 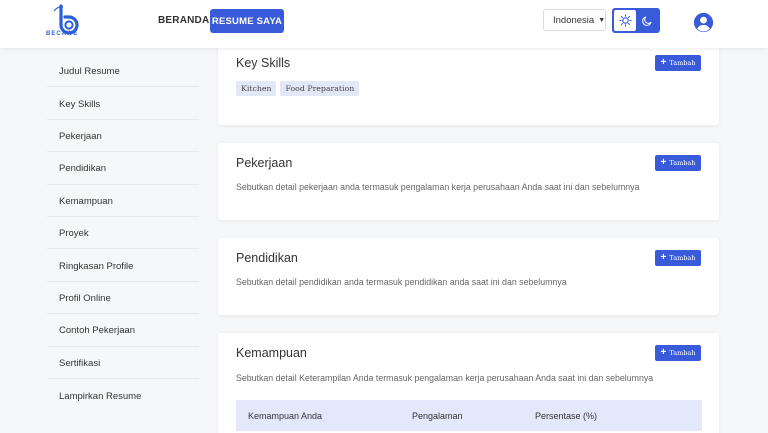 I want to click on sidebar-item-key-skills: Key Skills, so click(x=123, y=103).